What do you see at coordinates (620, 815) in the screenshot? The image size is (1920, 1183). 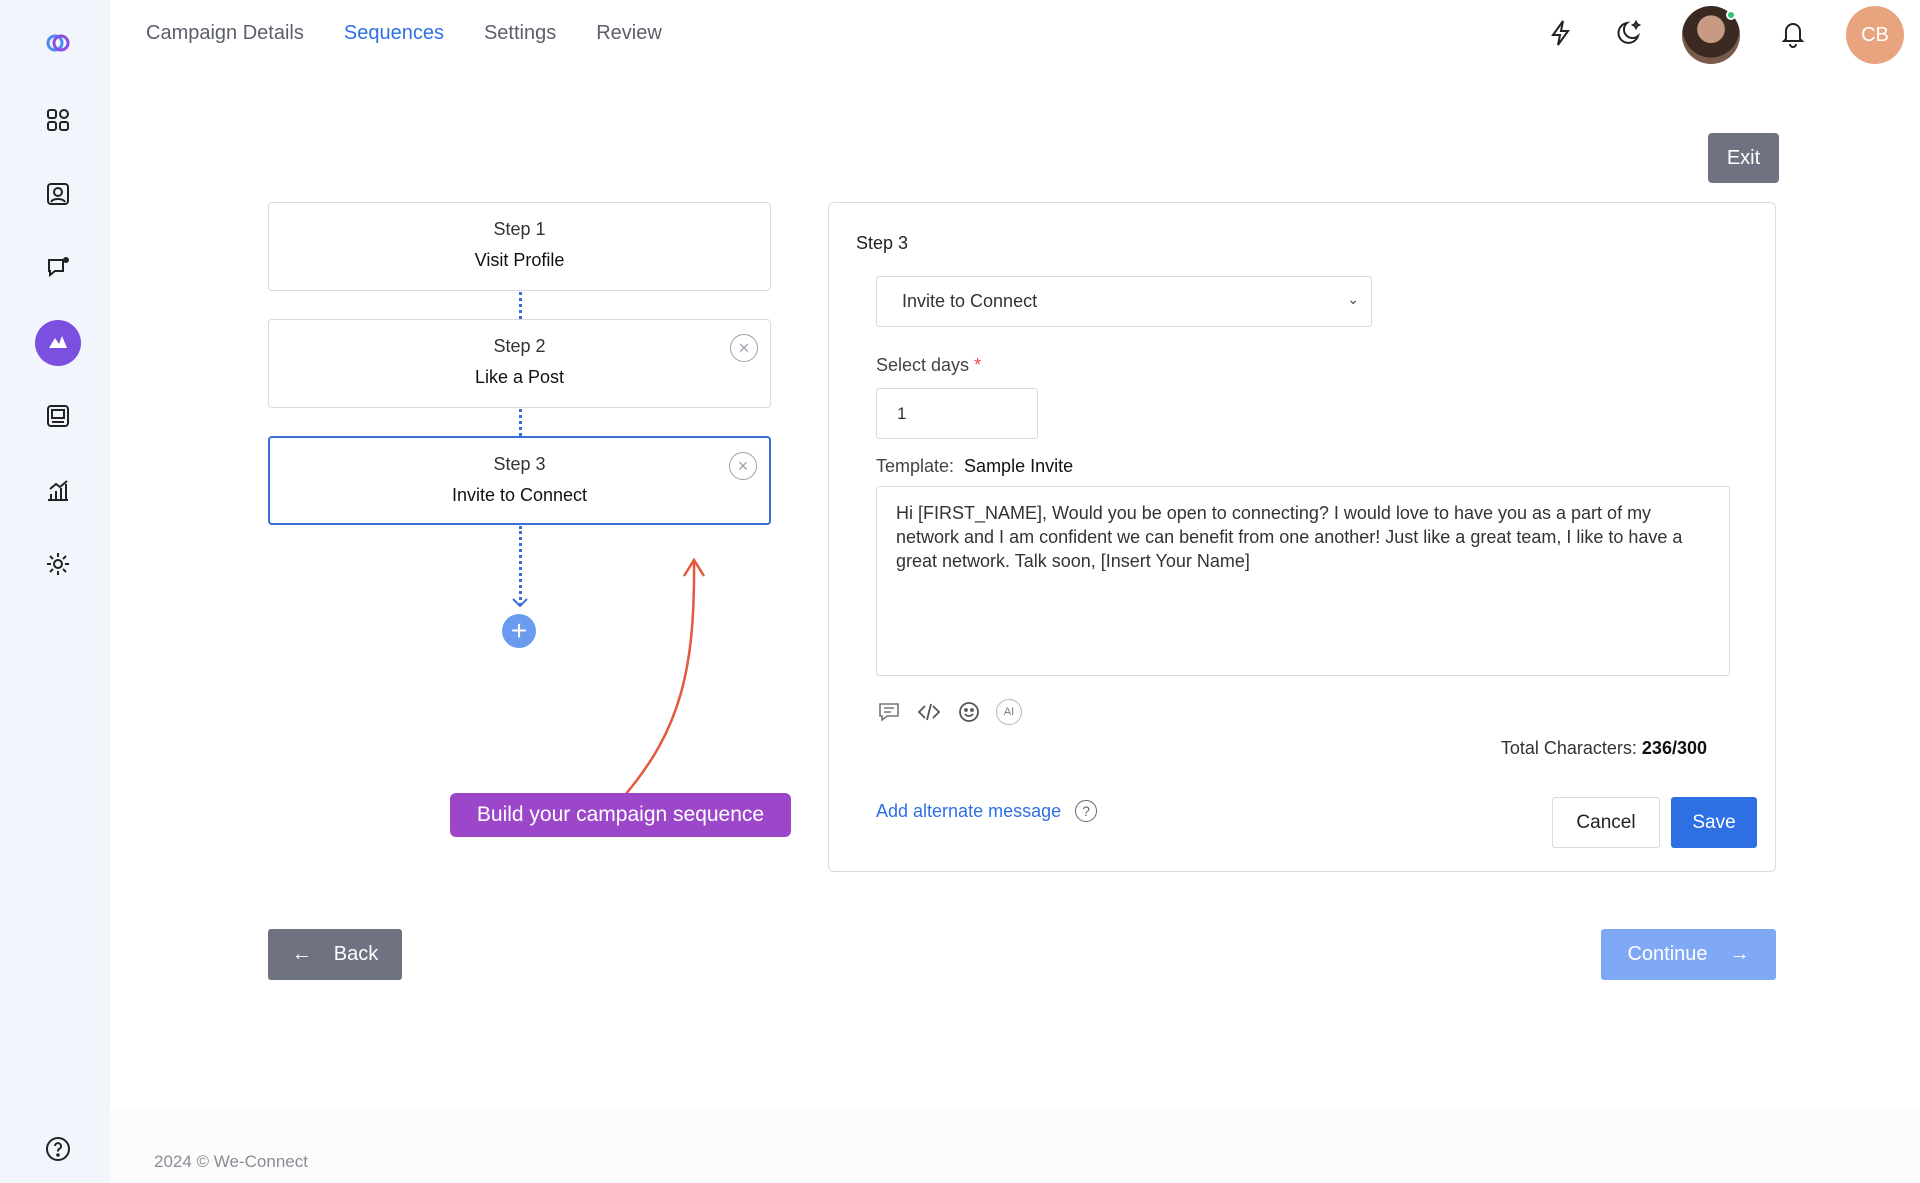 I see `callout-tooltip: Build your campaign sequence` at bounding box center [620, 815].